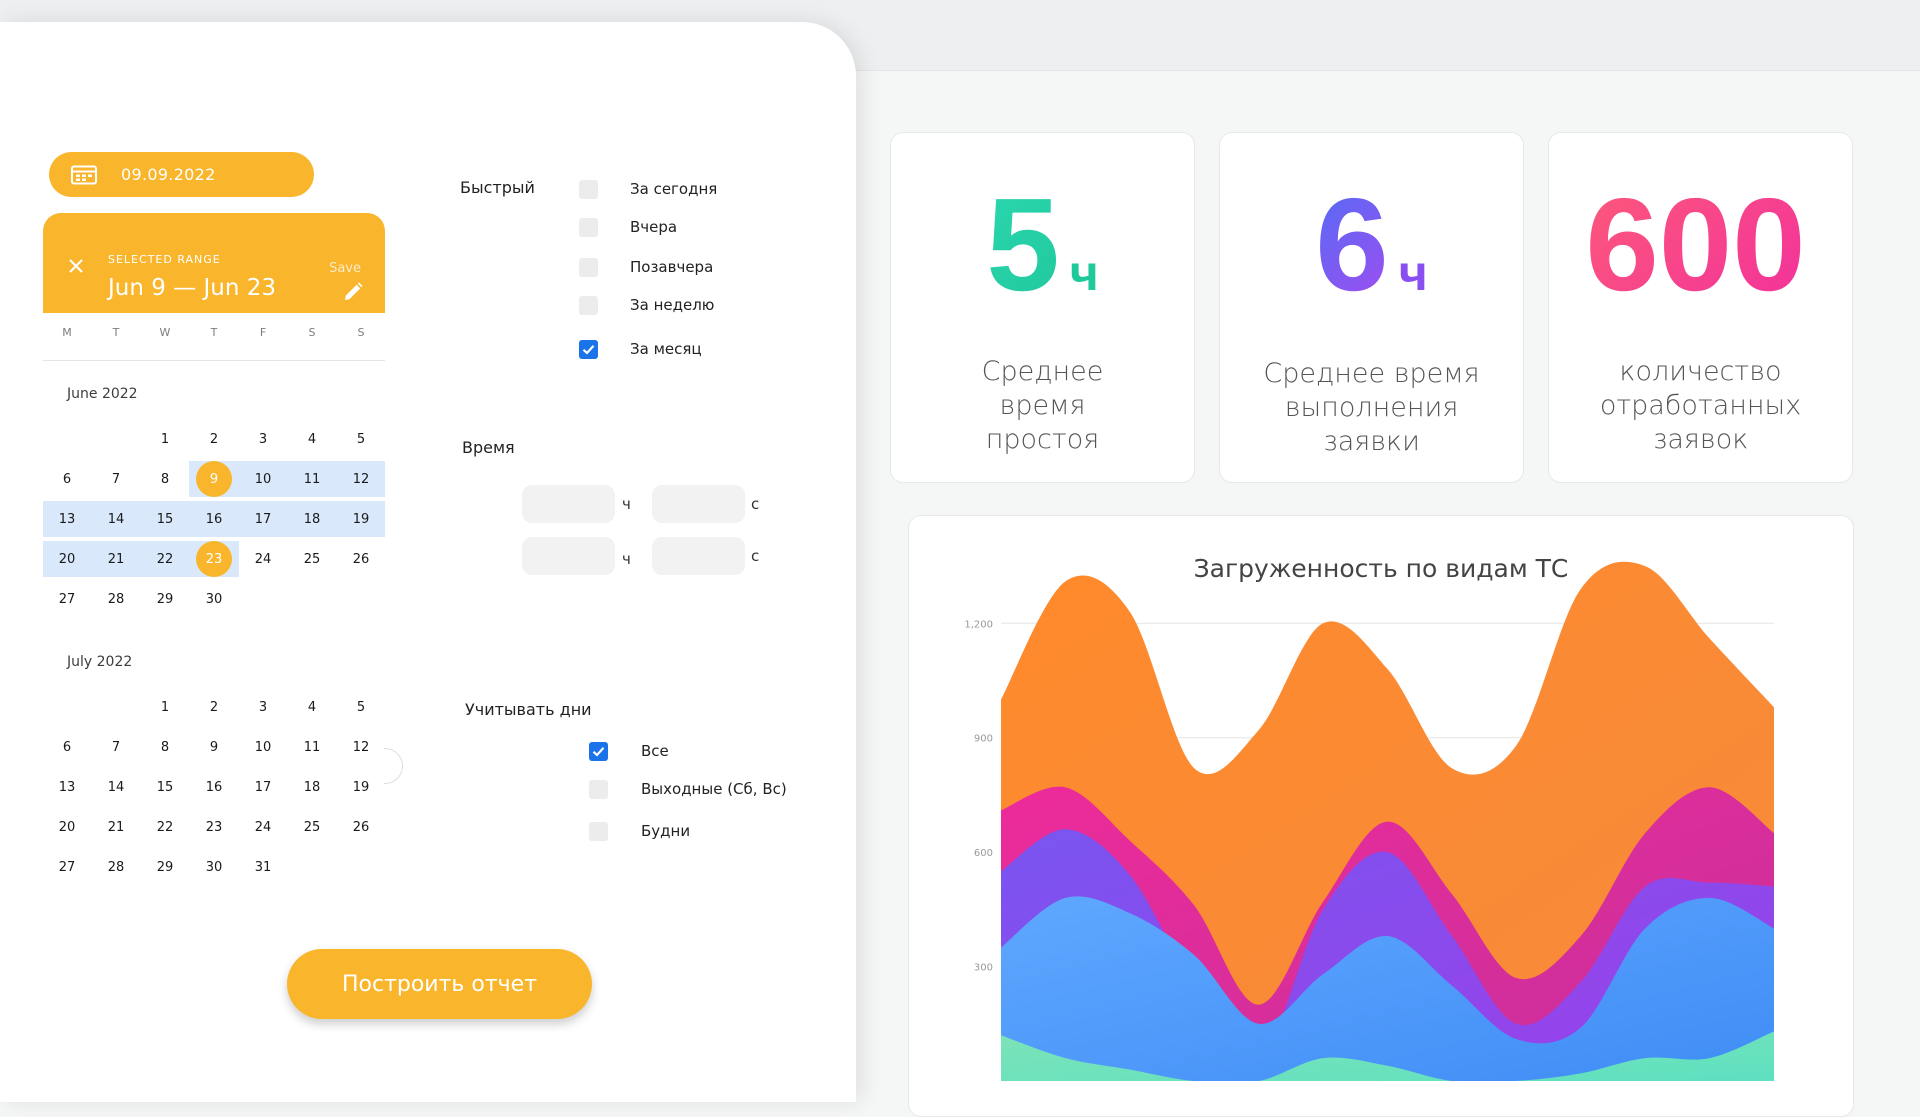 Image resolution: width=1920 pixels, height=1117 pixels. I want to click on month-label-july: July 2022, so click(100, 662).